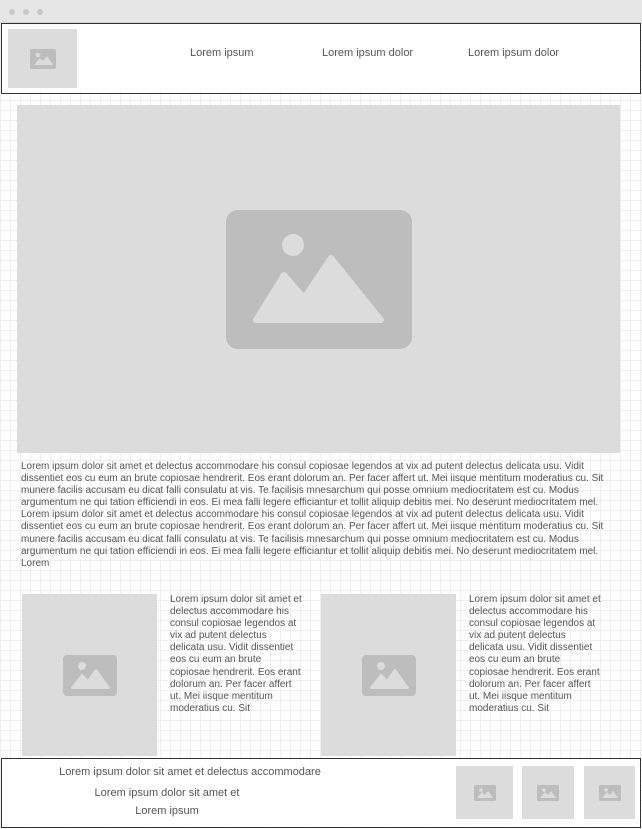 The width and height of the screenshot is (642, 829). Describe the element at coordinates (40, 12) in the screenshot. I see `maximize-dot` at that location.